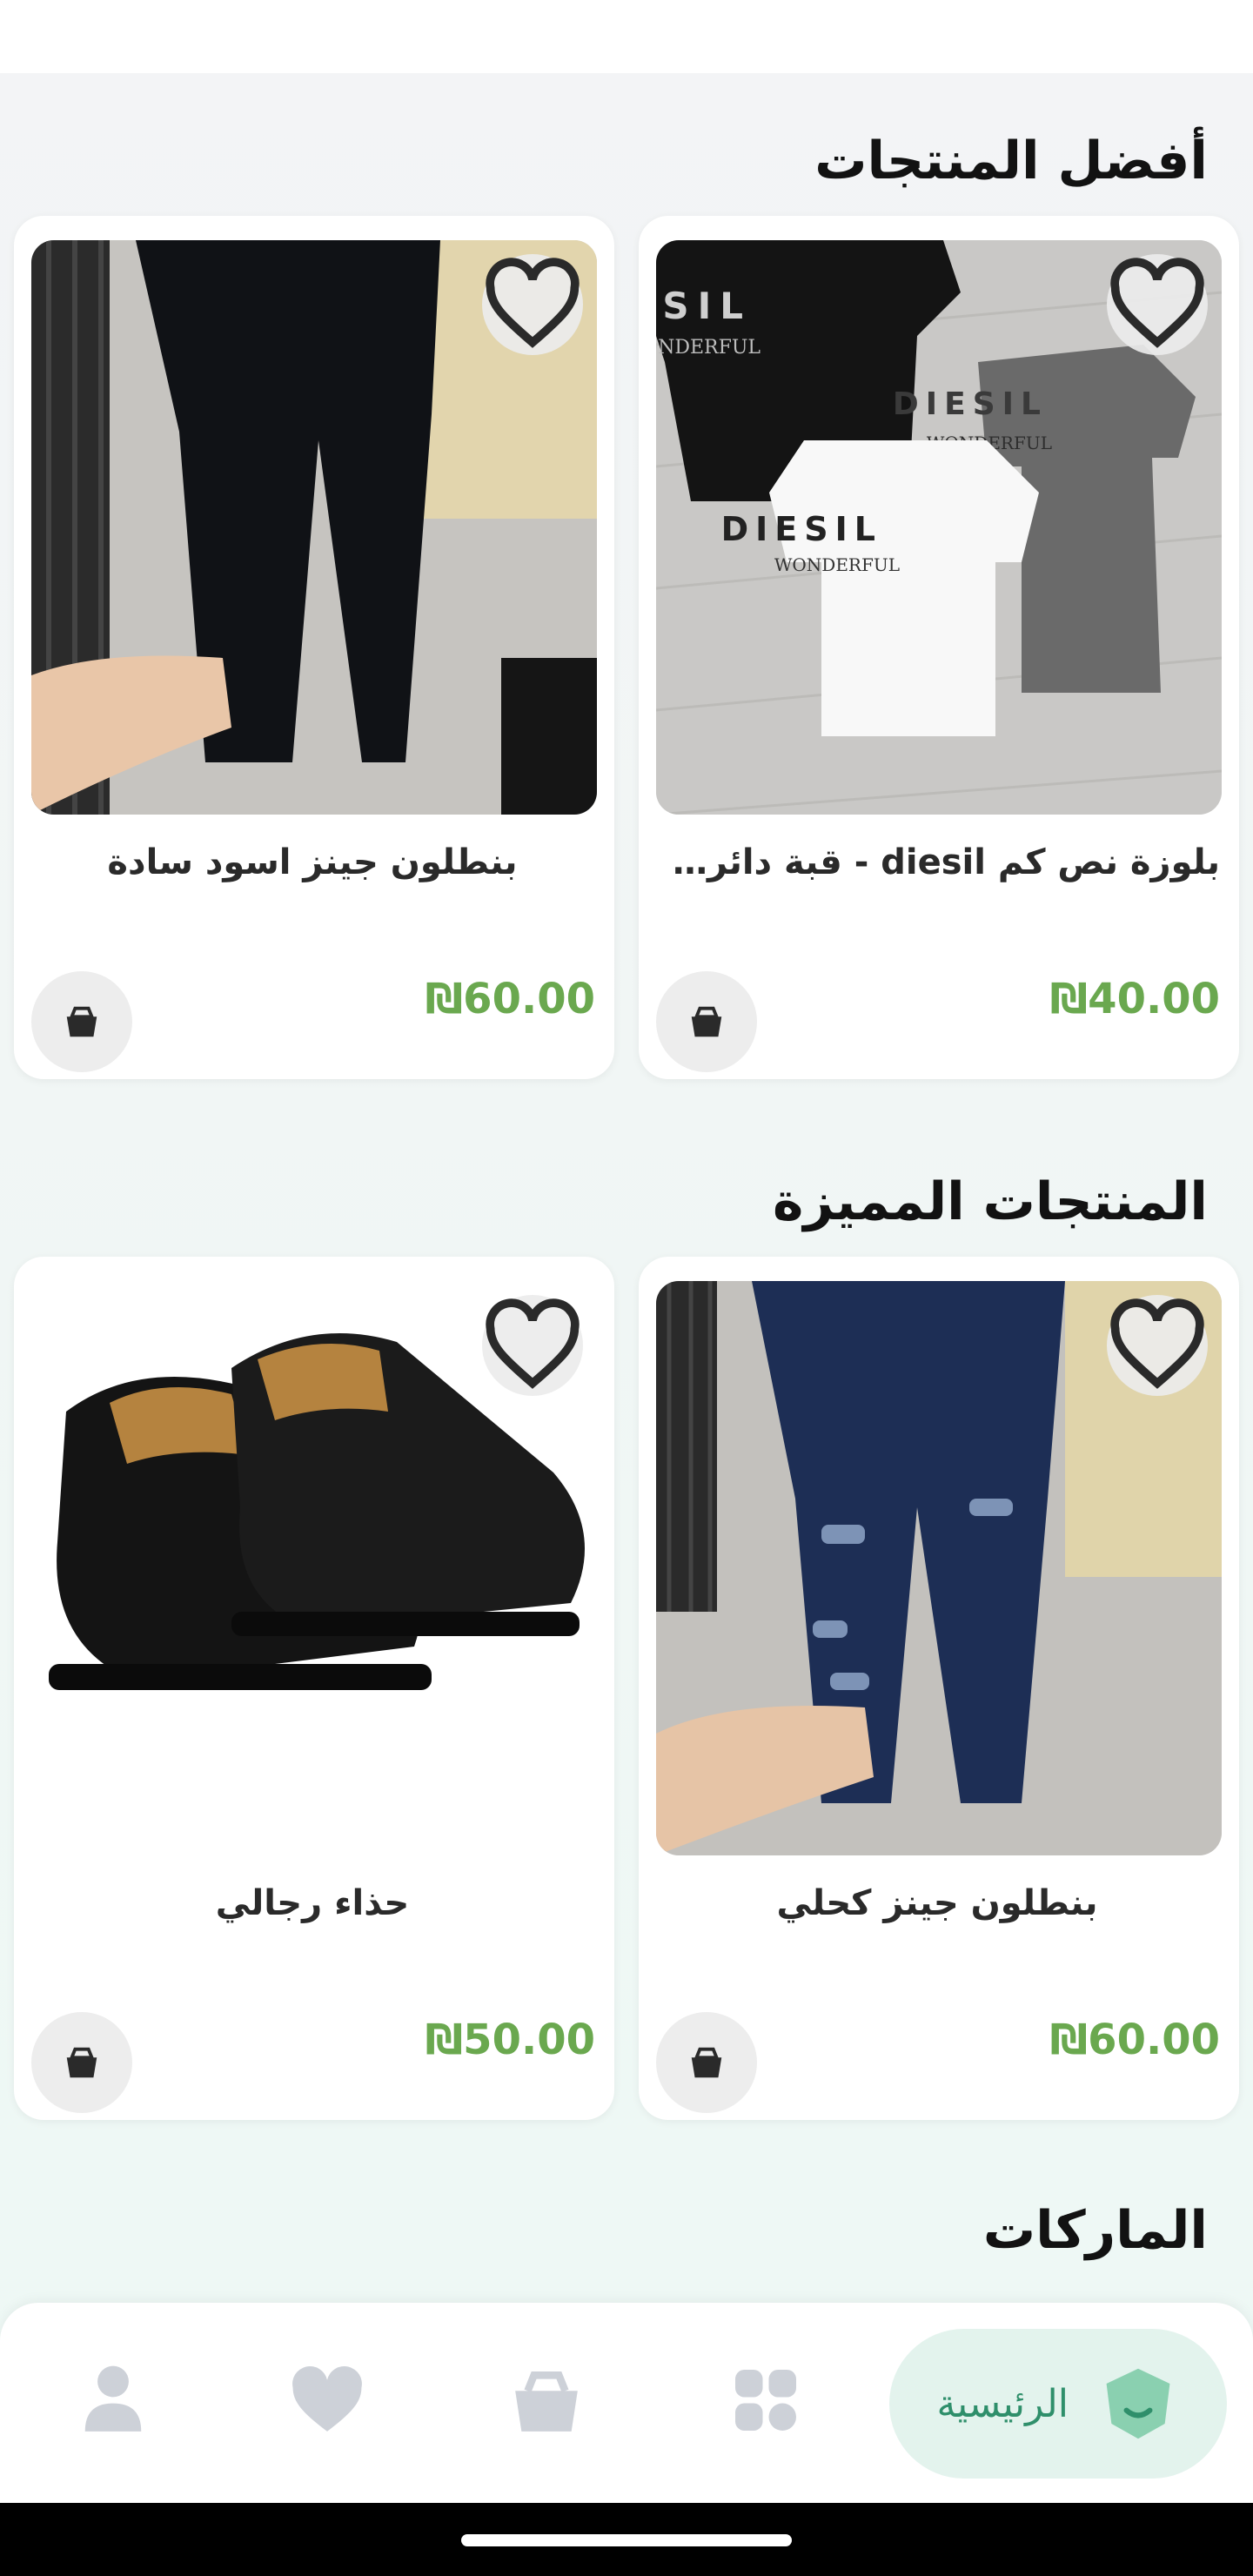 The width and height of the screenshot is (1253, 2576). What do you see at coordinates (1011, 161) in the screenshot?
I see `section-title-best-products: أفضل المنتجات` at bounding box center [1011, 161].